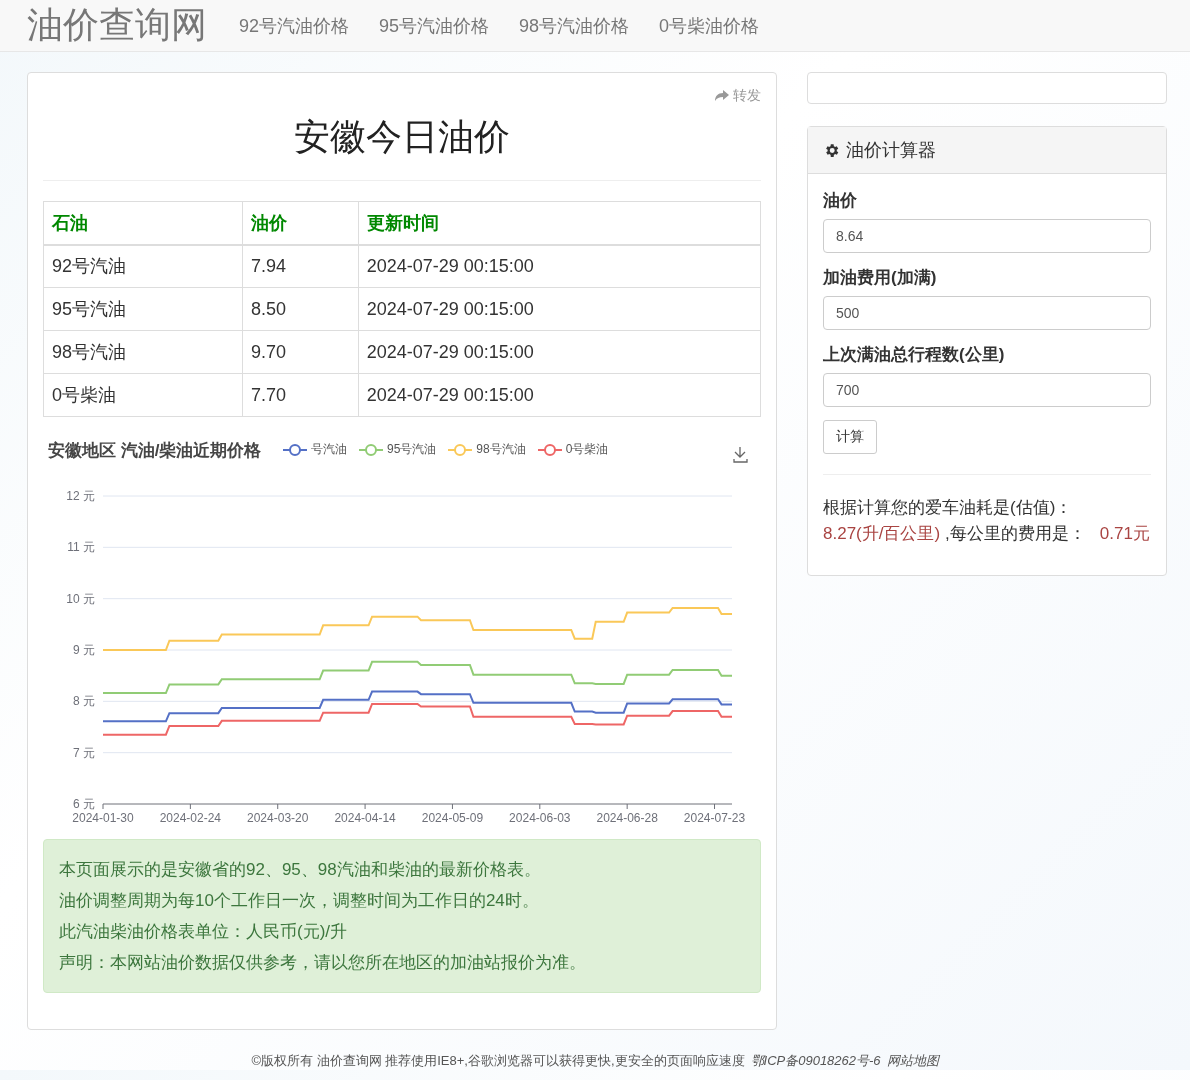 The image size is (1190, 1080). What do you see at coordinates (143, 352) in the screenshot?
I see `table-cell: 98号汽油` at bounding box center [143, 352].